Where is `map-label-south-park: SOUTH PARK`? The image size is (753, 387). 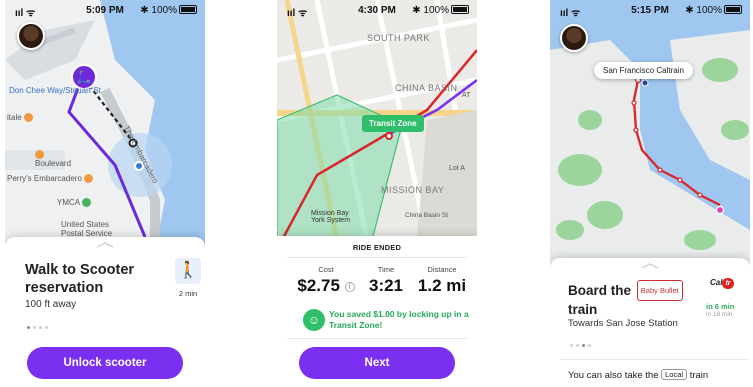
map-label-south-park: SOUTH PARK is located at coordinates (398, 38).